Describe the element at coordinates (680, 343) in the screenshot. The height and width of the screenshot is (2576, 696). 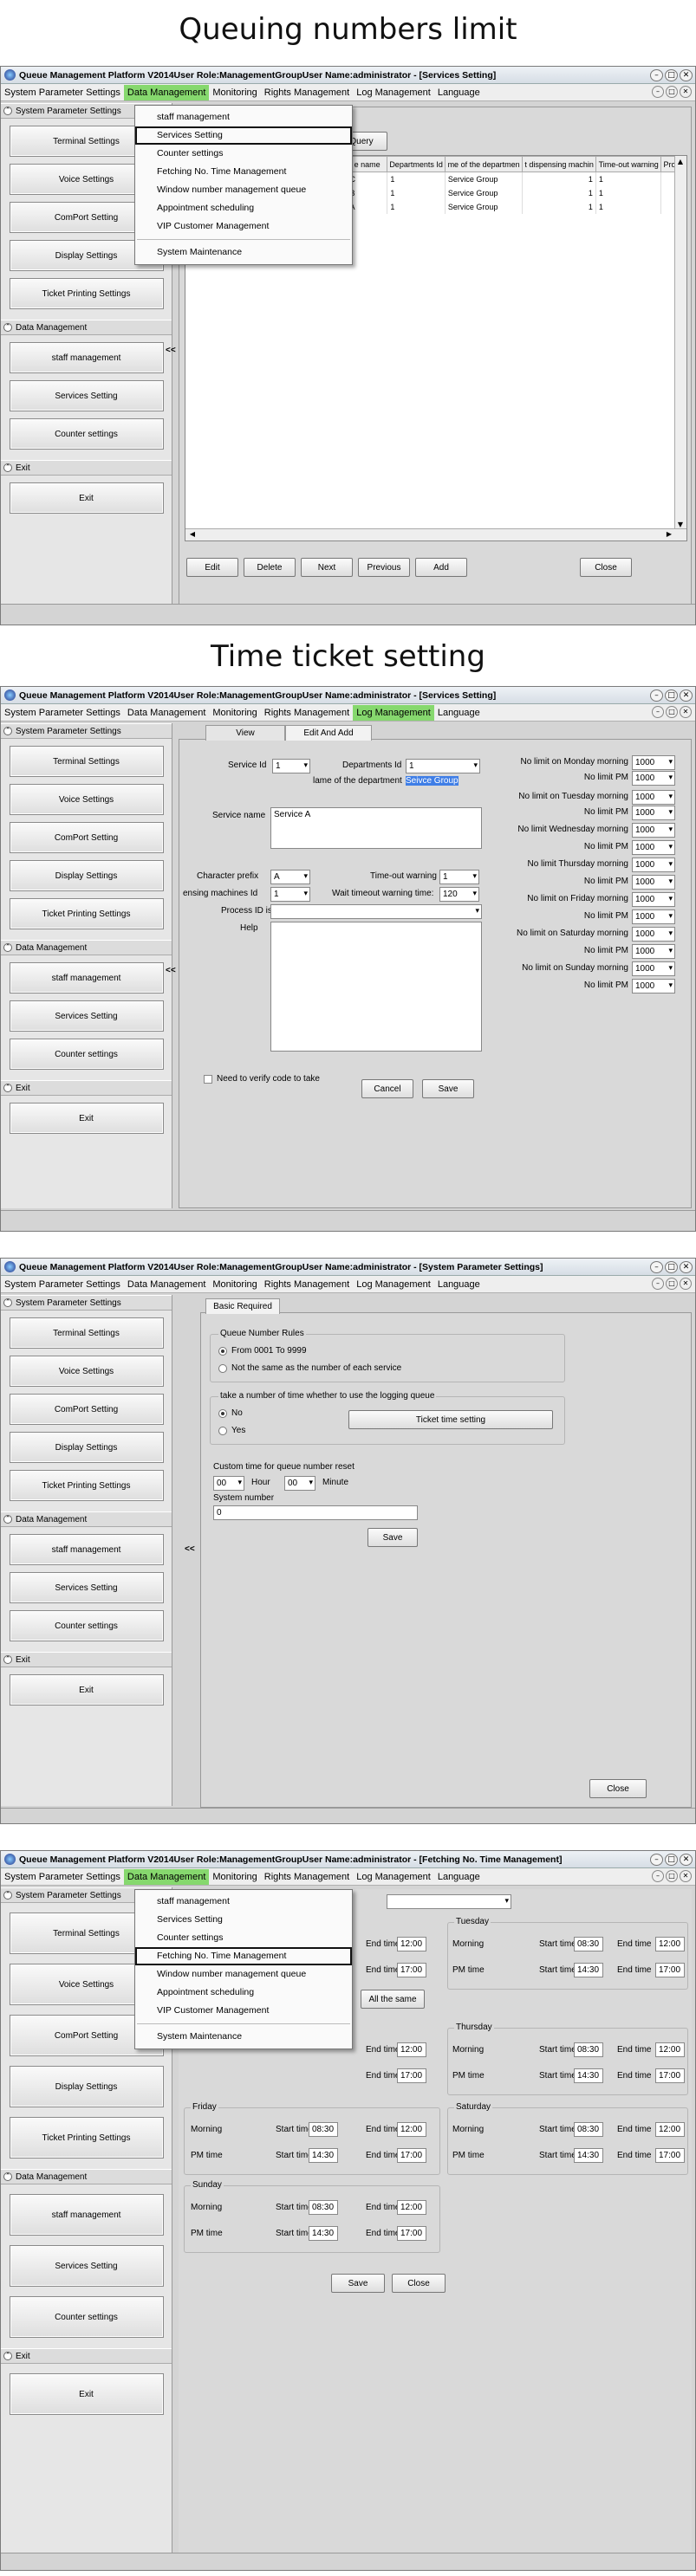
I see `vertical-scrollbar: ▲ ▼` at that location.